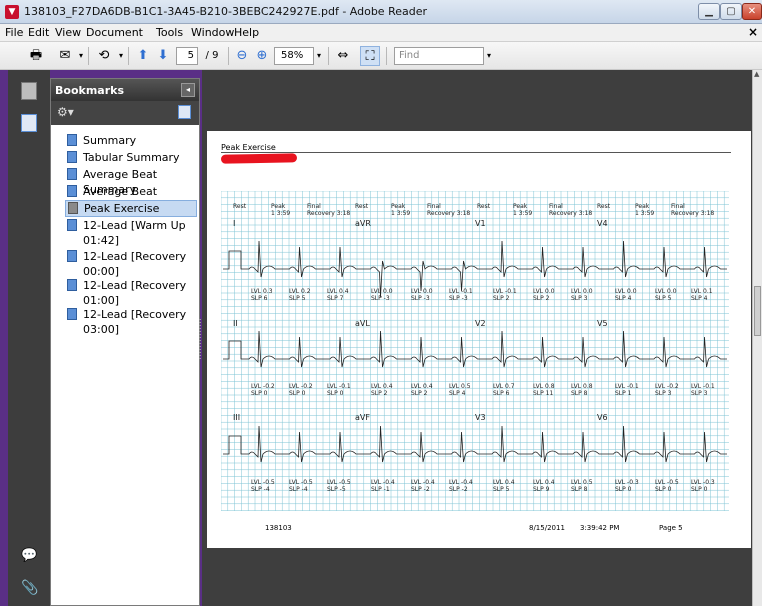 Image resolution: width=762 pixels, height=606 pixels. What do you see at coordinates (212, 32) in the screenshot?
I see `menu-window: Window` at bounding box center [212, 32].